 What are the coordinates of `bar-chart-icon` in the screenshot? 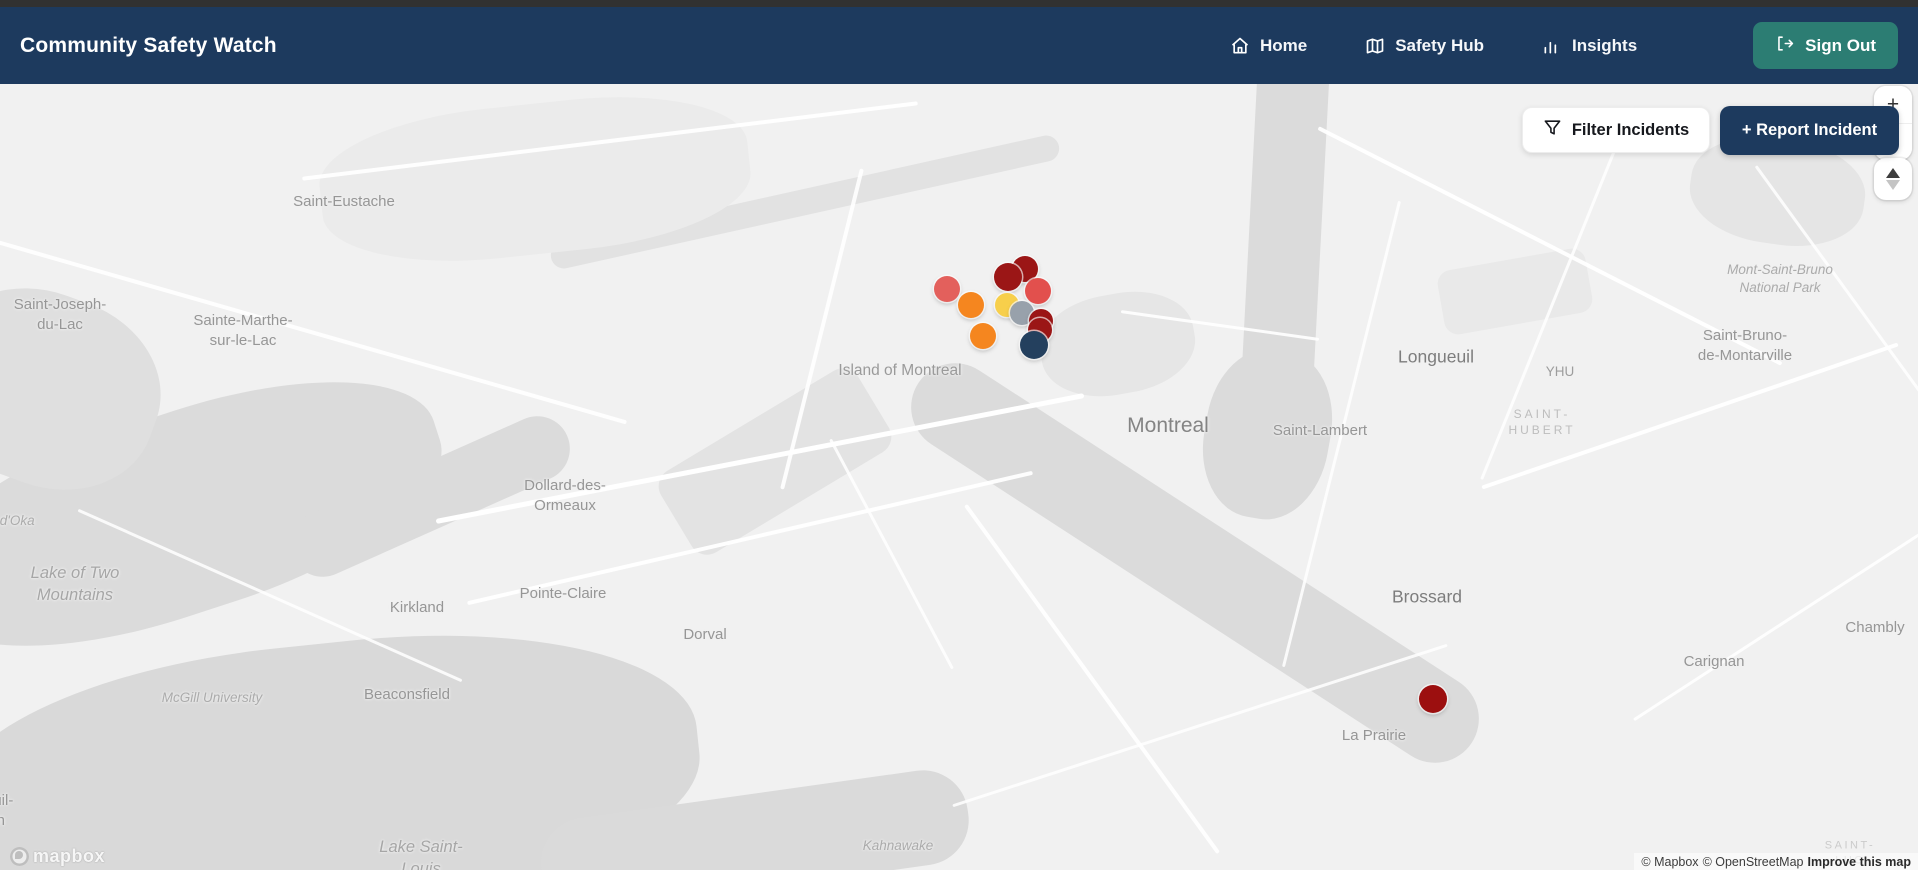 It's located at (1552, 46).